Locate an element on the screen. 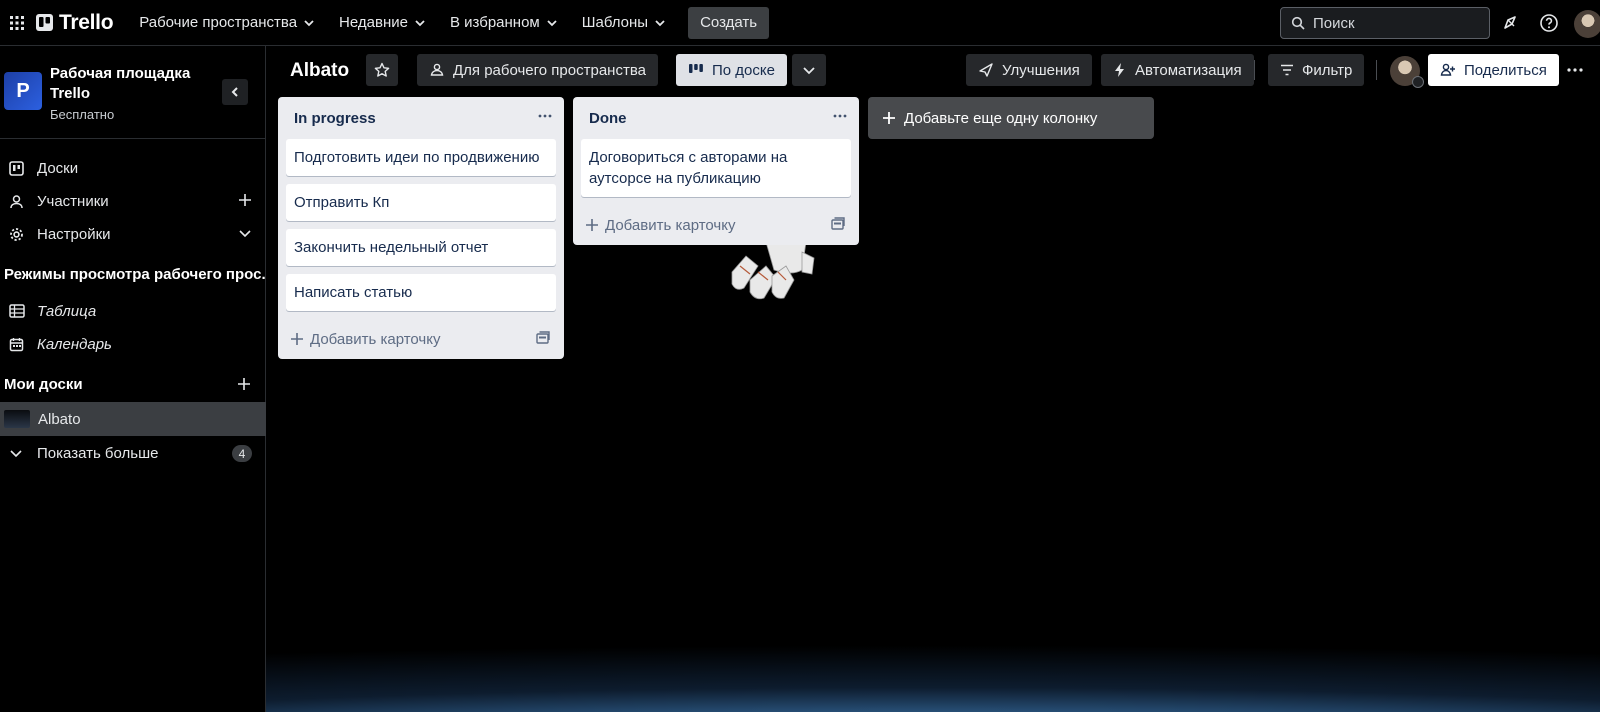 This screenshot has width=1600, height=712. show-more-button: Показать больше 4 is located at coordinates (133, 453).